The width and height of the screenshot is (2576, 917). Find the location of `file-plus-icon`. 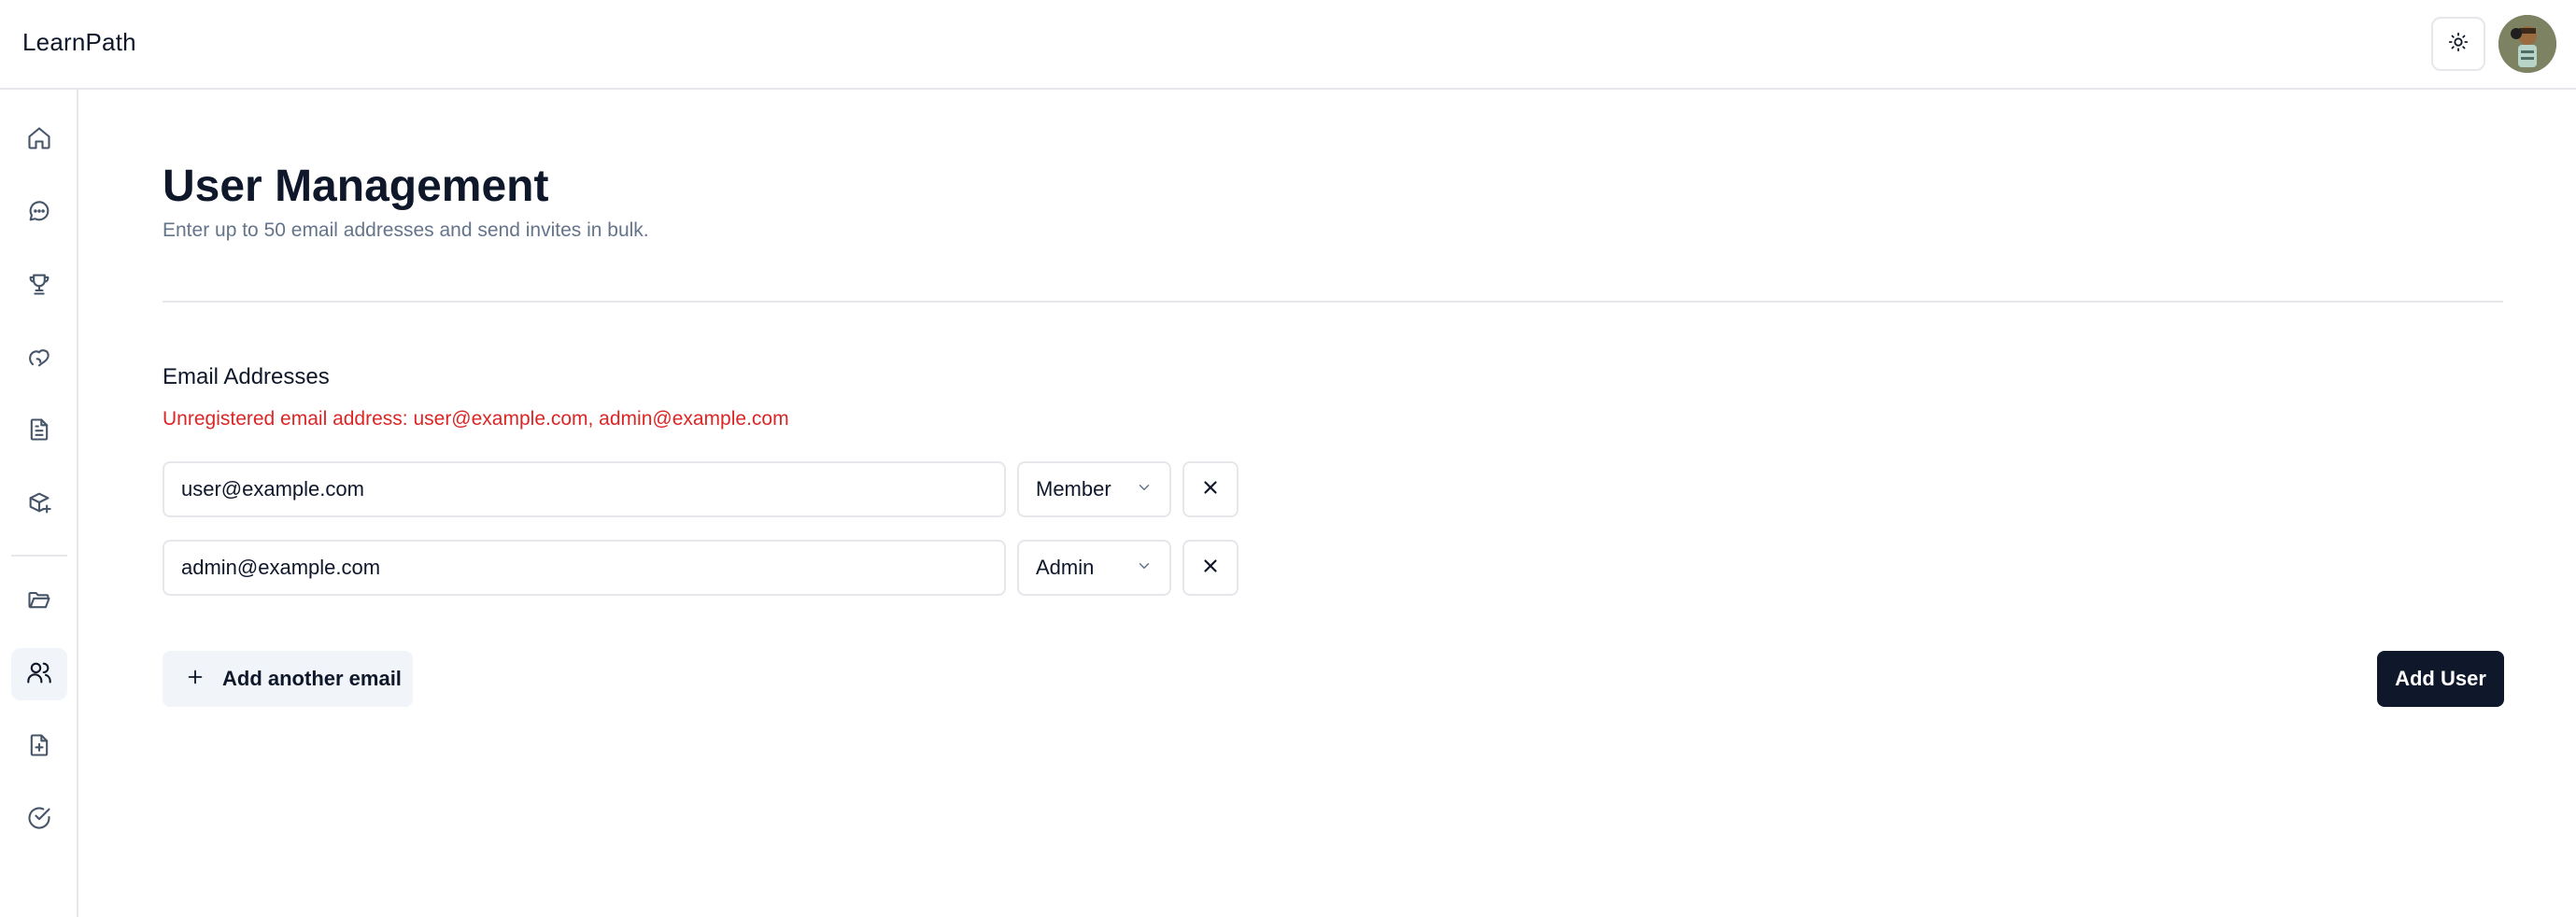

file-plus-icon is located at coordinates (39, 747).